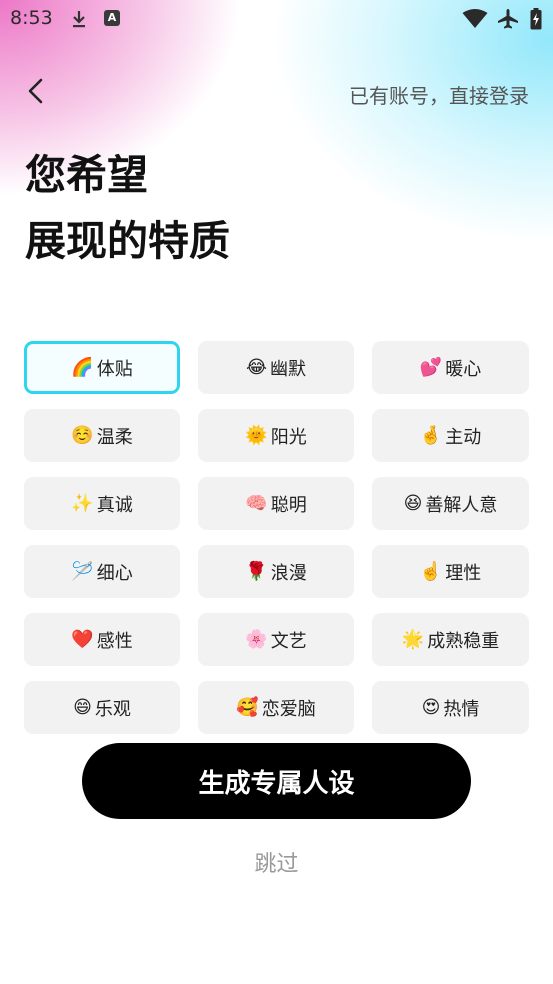 This screenshot has height=984, width=553. I want to click on battery-charging-icon, so click(536, 21).